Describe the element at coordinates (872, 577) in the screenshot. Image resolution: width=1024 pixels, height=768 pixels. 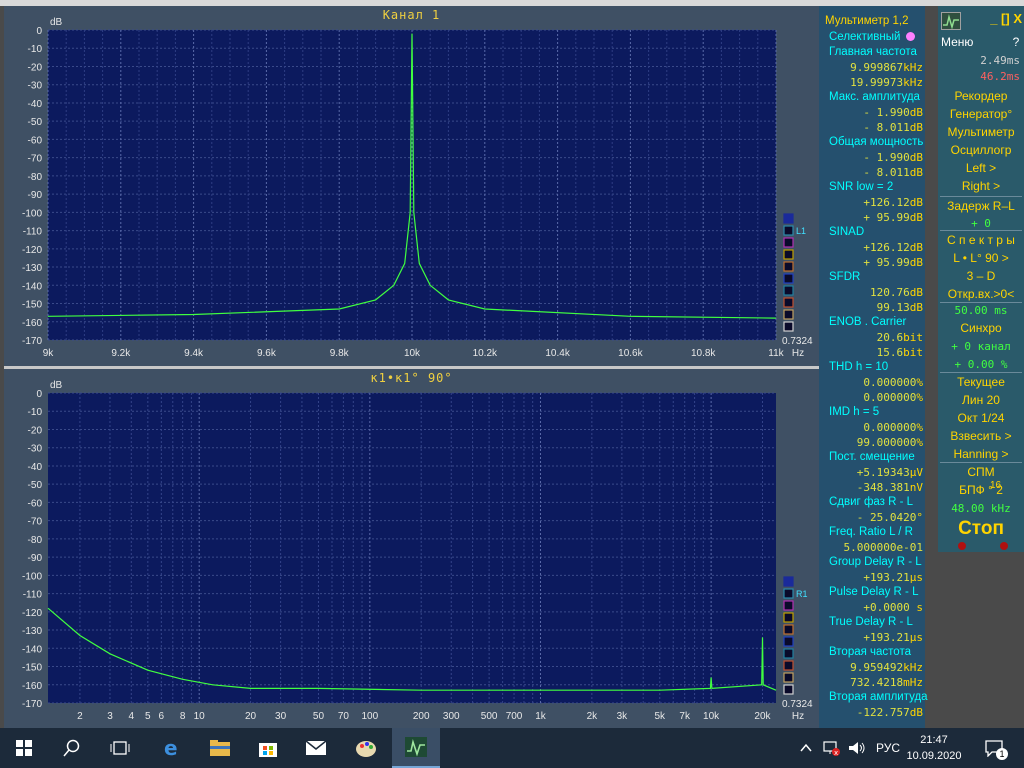
I see `multimeter-value: +193.21µs` at that location.